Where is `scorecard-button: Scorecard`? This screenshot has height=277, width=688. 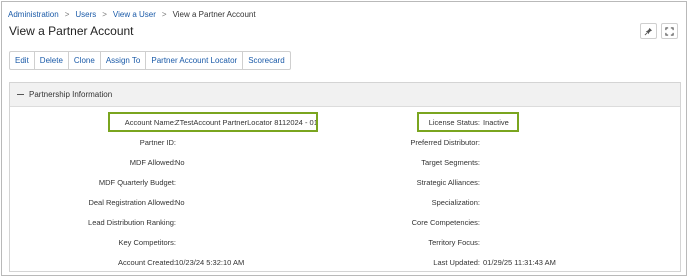
scorecard-button: Scorecard is located at coordinates (266, 60).